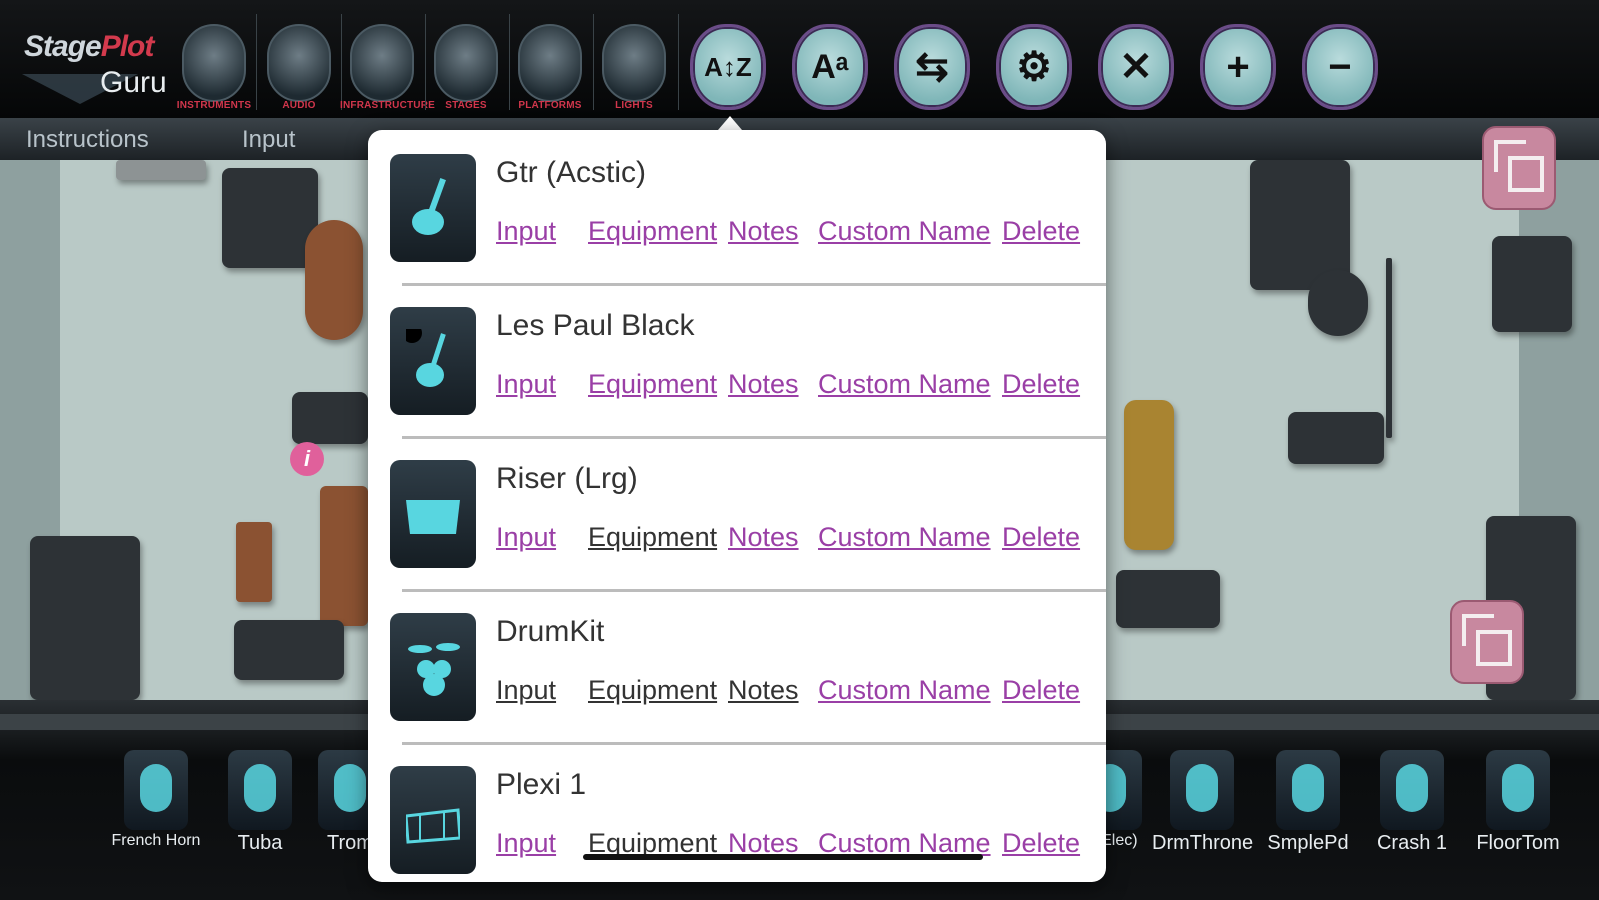 The width and height of the screenshot is (1599, 900). I want to click on zoom-out-button: −, so click(1340, 67).